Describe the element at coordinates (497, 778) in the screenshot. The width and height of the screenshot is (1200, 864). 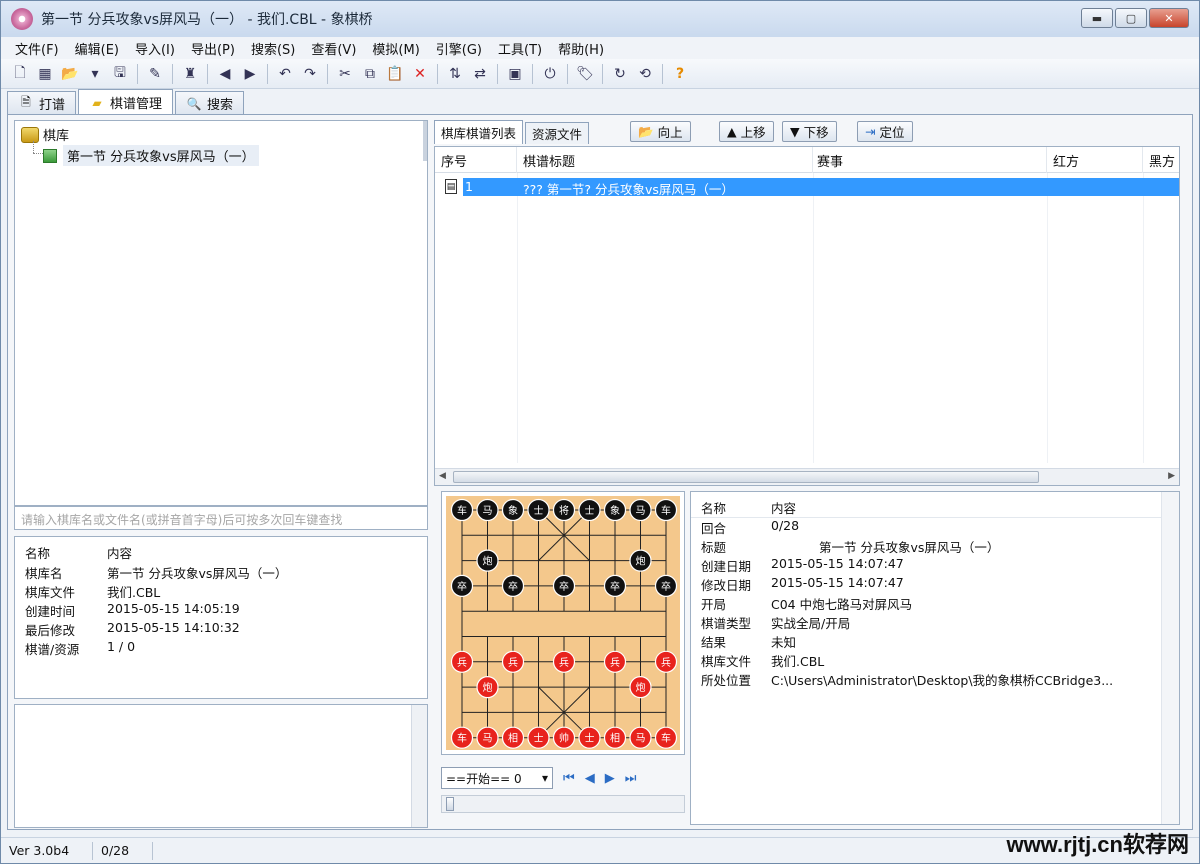
I see `move-select: ==开始== 0 ▾` at that location.